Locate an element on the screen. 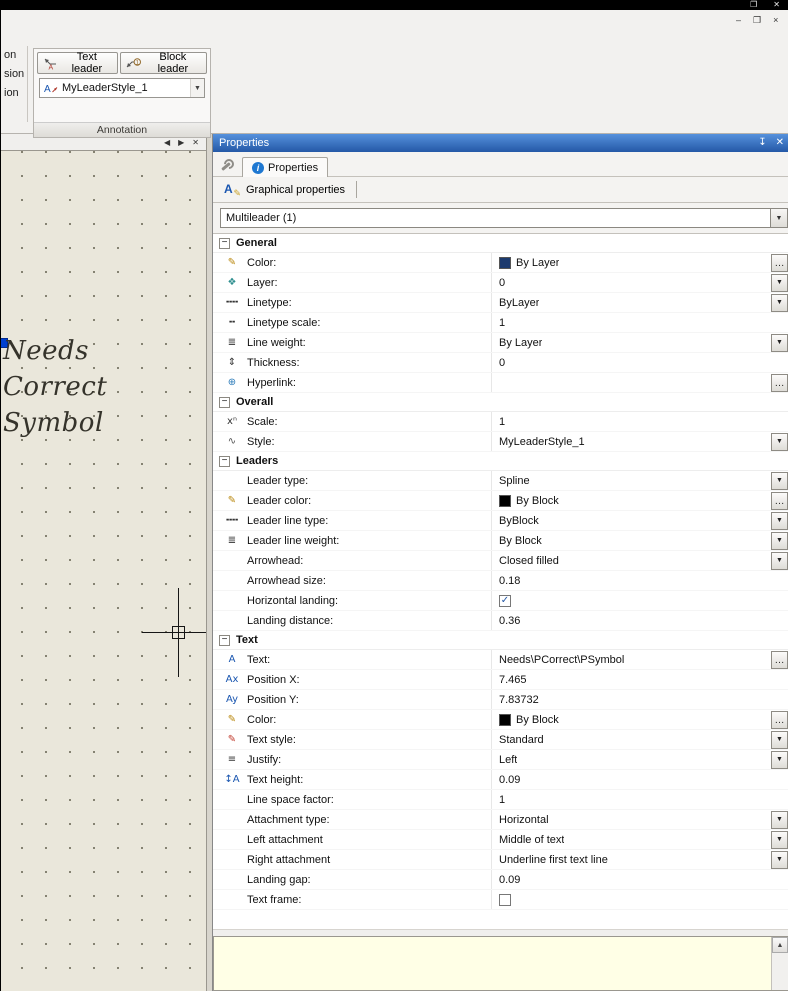 This screenshot has width=788, height=991. property-value: ✓ is located at coordinates (631, 600).